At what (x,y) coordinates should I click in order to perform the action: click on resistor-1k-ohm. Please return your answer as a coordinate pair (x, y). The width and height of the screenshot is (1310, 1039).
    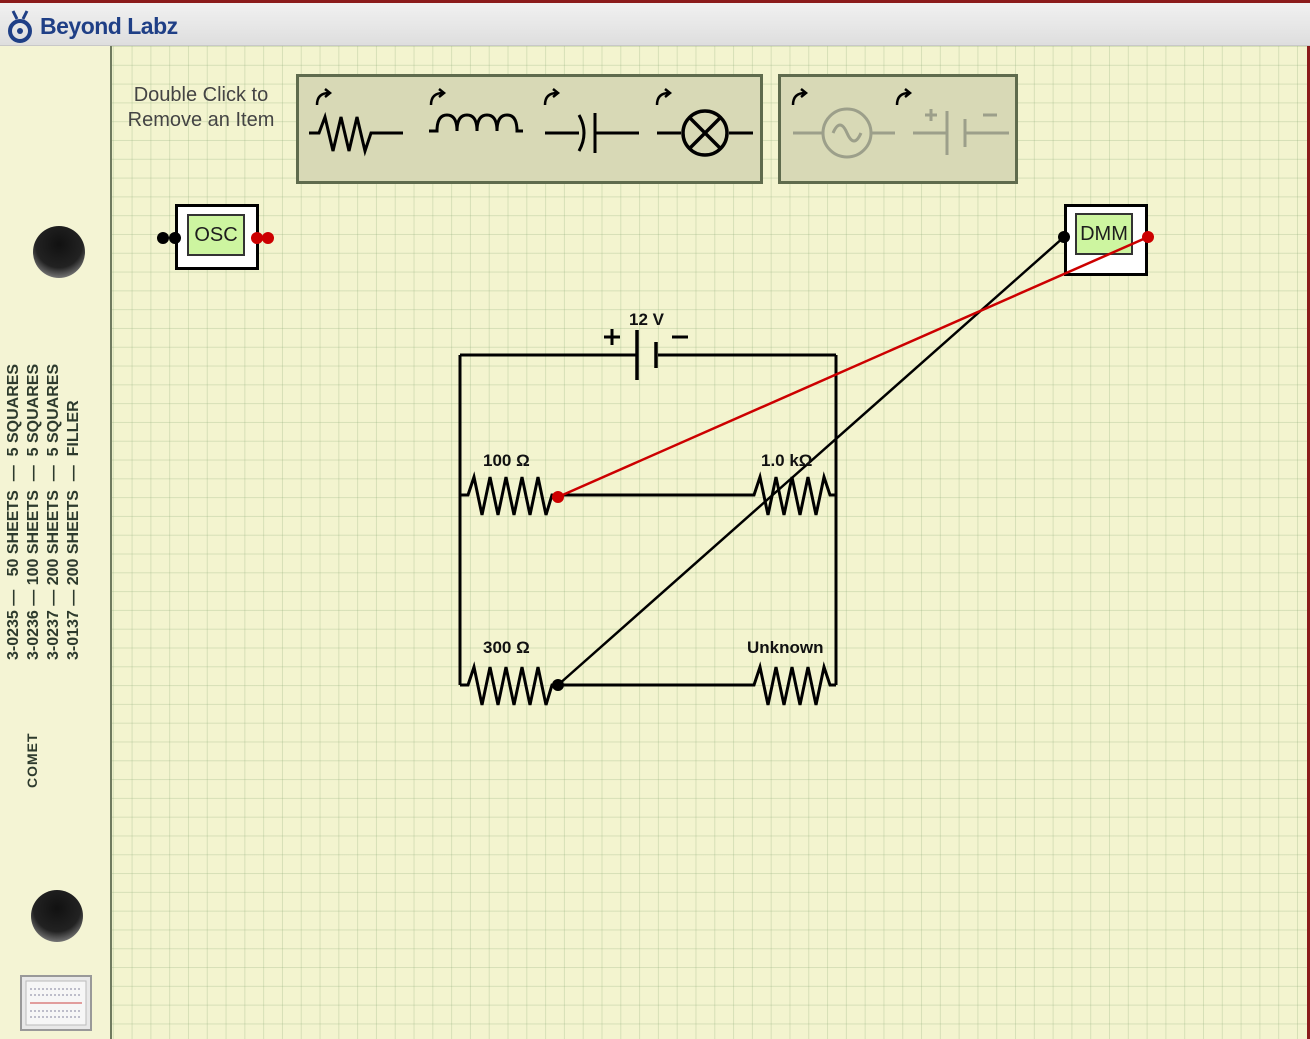
    Looking at the image, I should click on (792, 493).